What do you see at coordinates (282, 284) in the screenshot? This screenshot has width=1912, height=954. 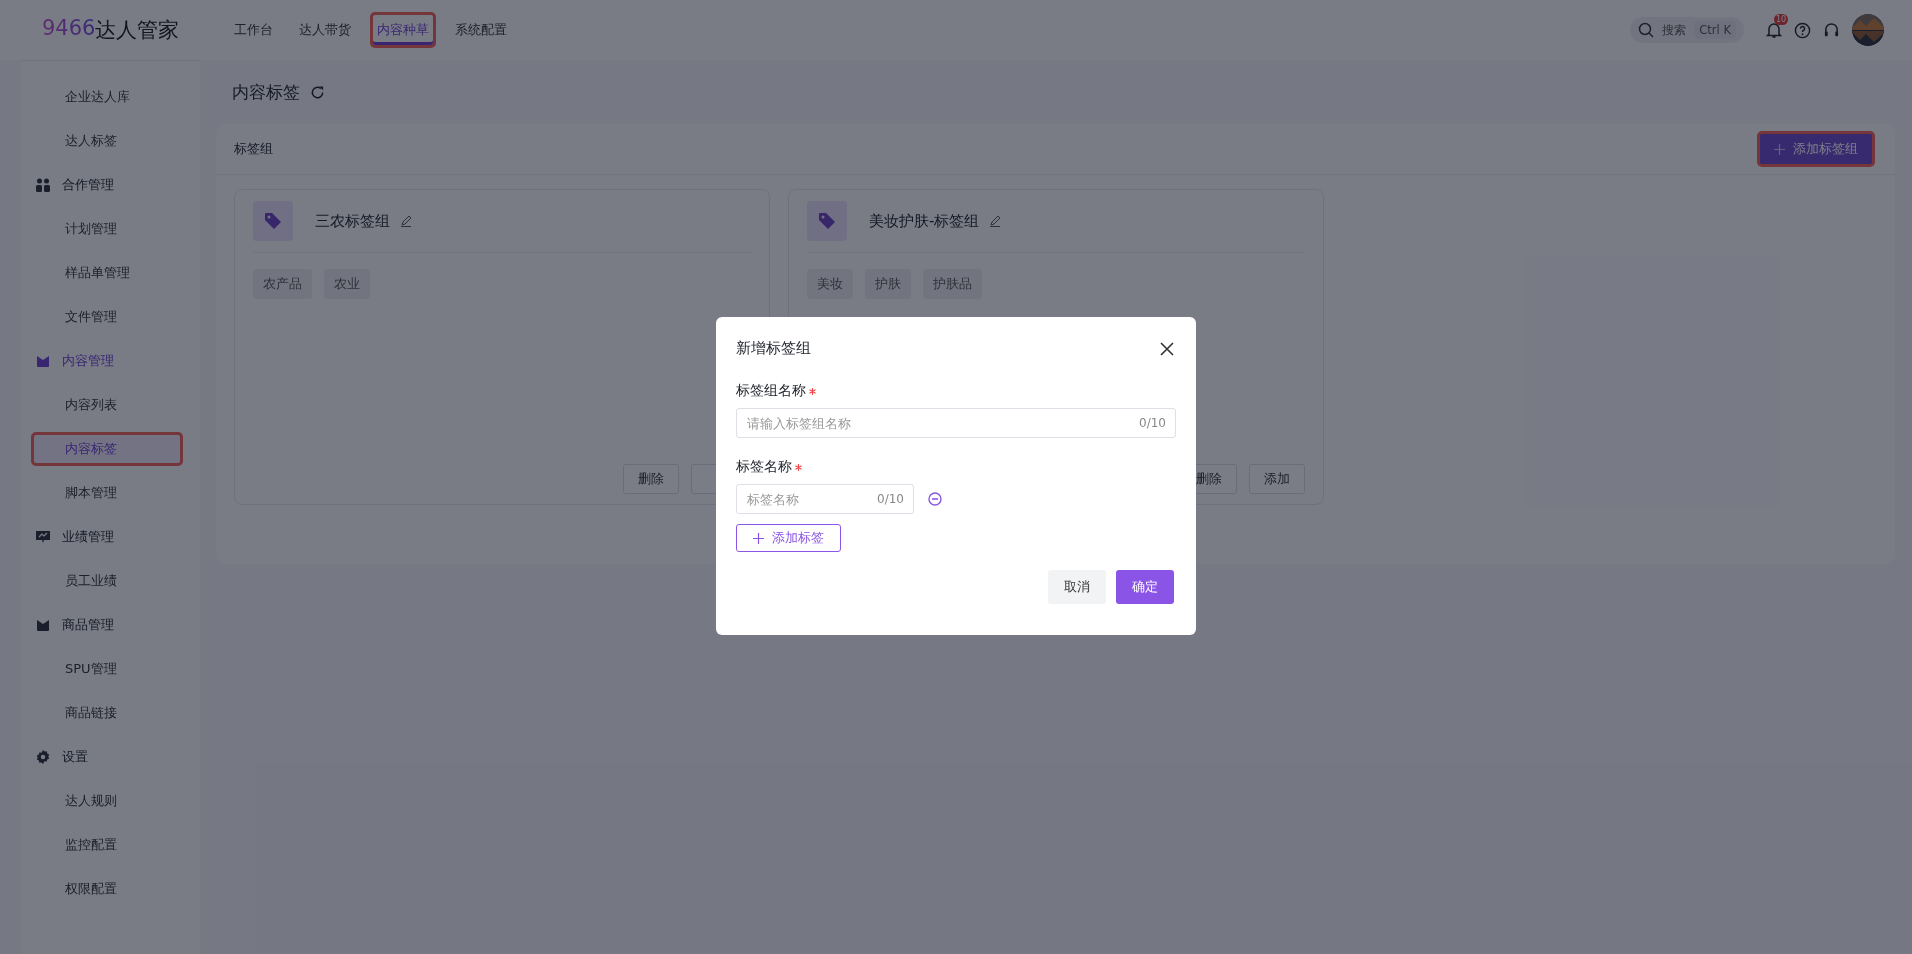 I see `tag-chip: 农产品` at bounding box center [282, 284].